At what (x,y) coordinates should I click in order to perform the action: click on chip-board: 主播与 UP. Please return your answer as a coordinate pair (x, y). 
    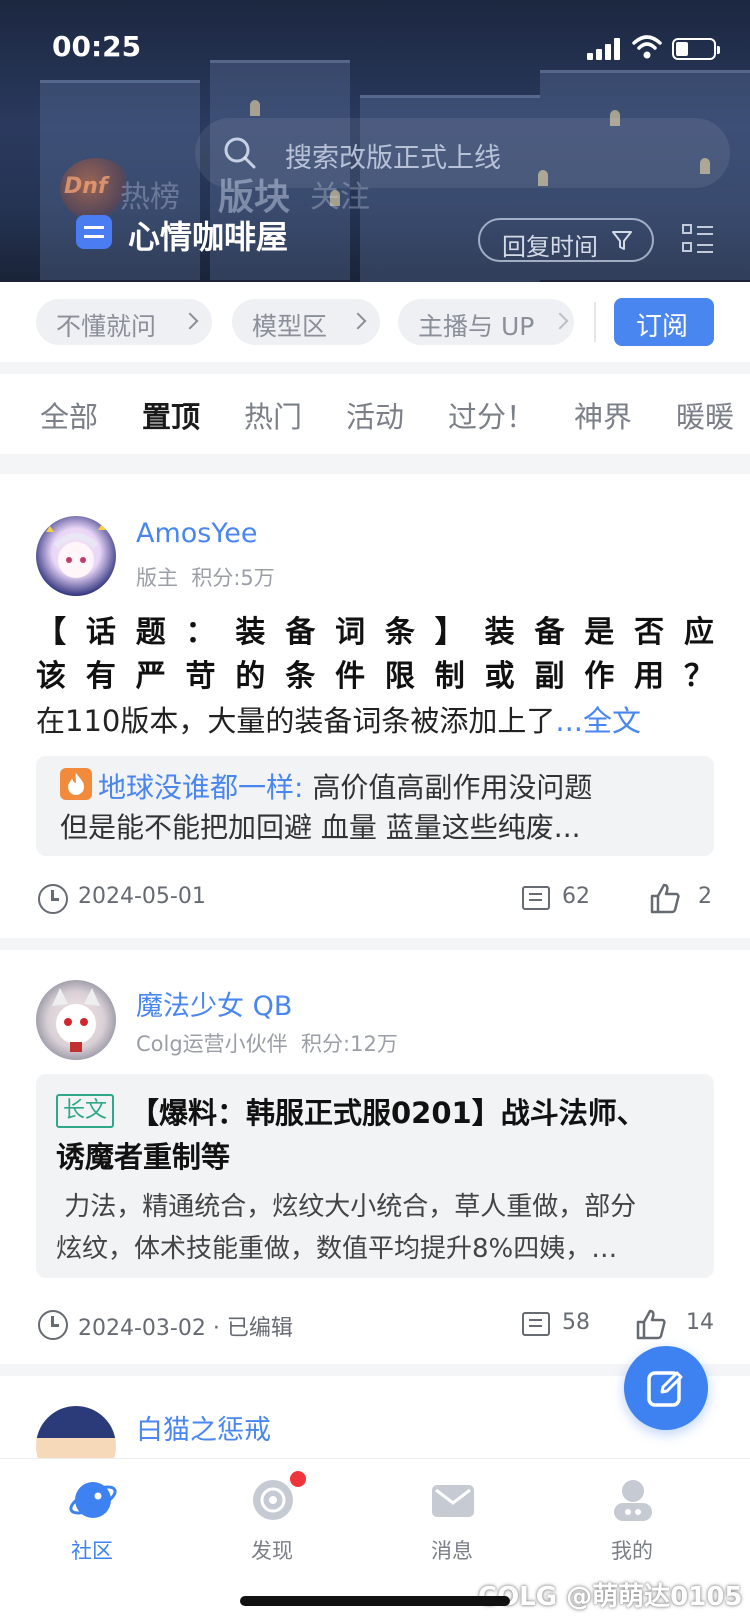
    Looking at the image, I should click on (486, 322).